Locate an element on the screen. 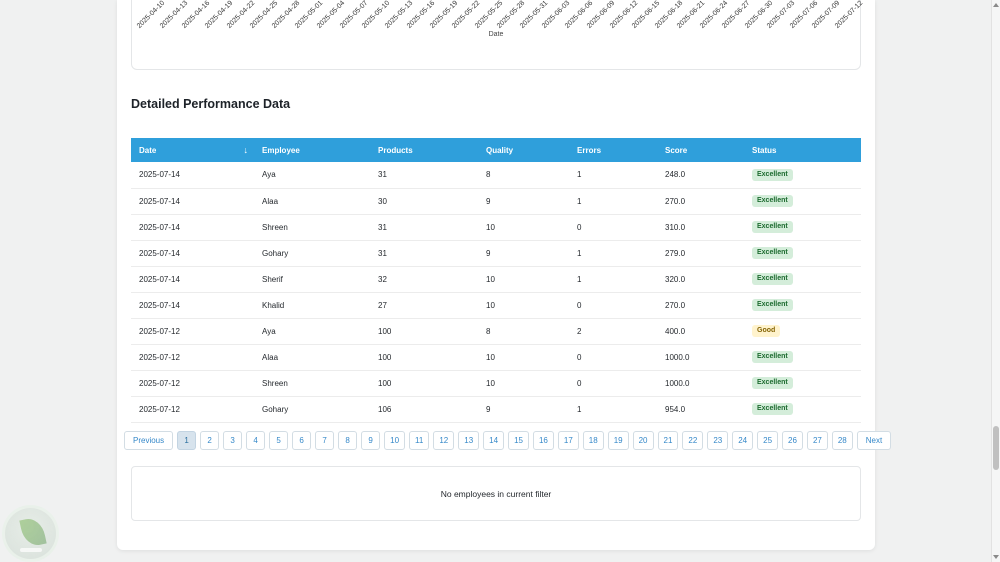 This screenshot has height=562, width=1000. page-button: 28 is located at coordinates (842, 440).